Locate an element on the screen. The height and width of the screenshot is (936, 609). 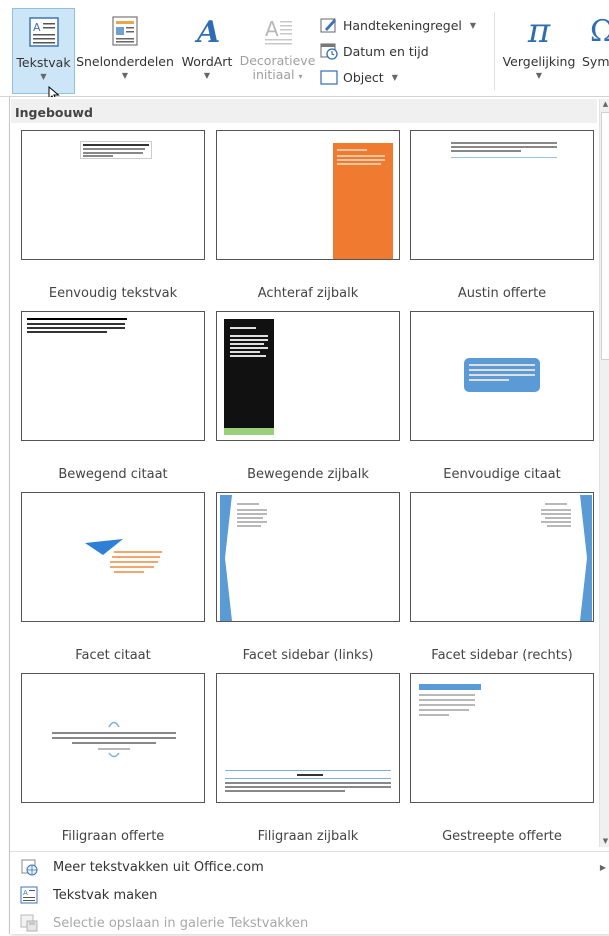
gallery-caption: Austin offerte is located at coordinates (502, 293).